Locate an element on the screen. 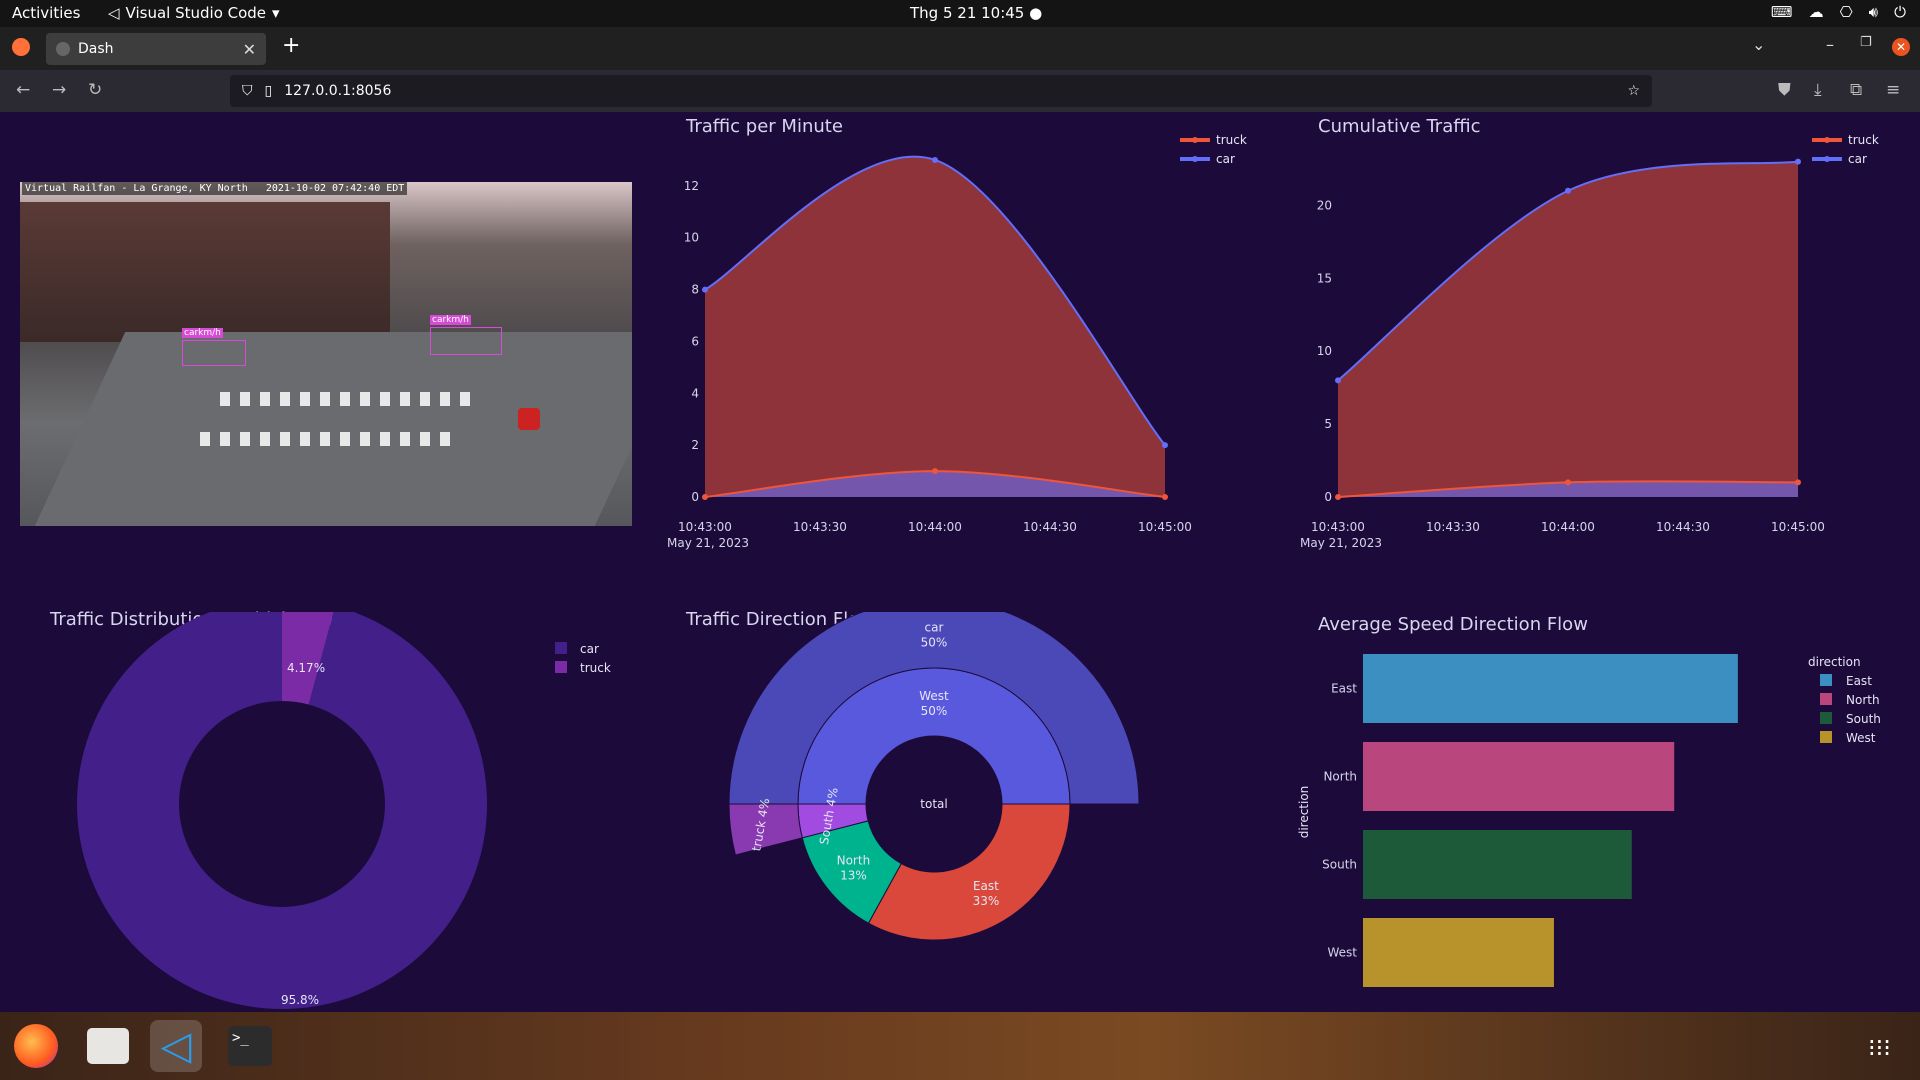 The height and width of the screenshot is (1080, 1920). url-text: 127.0.0.1:8056 is located at coordinates (337, 91).